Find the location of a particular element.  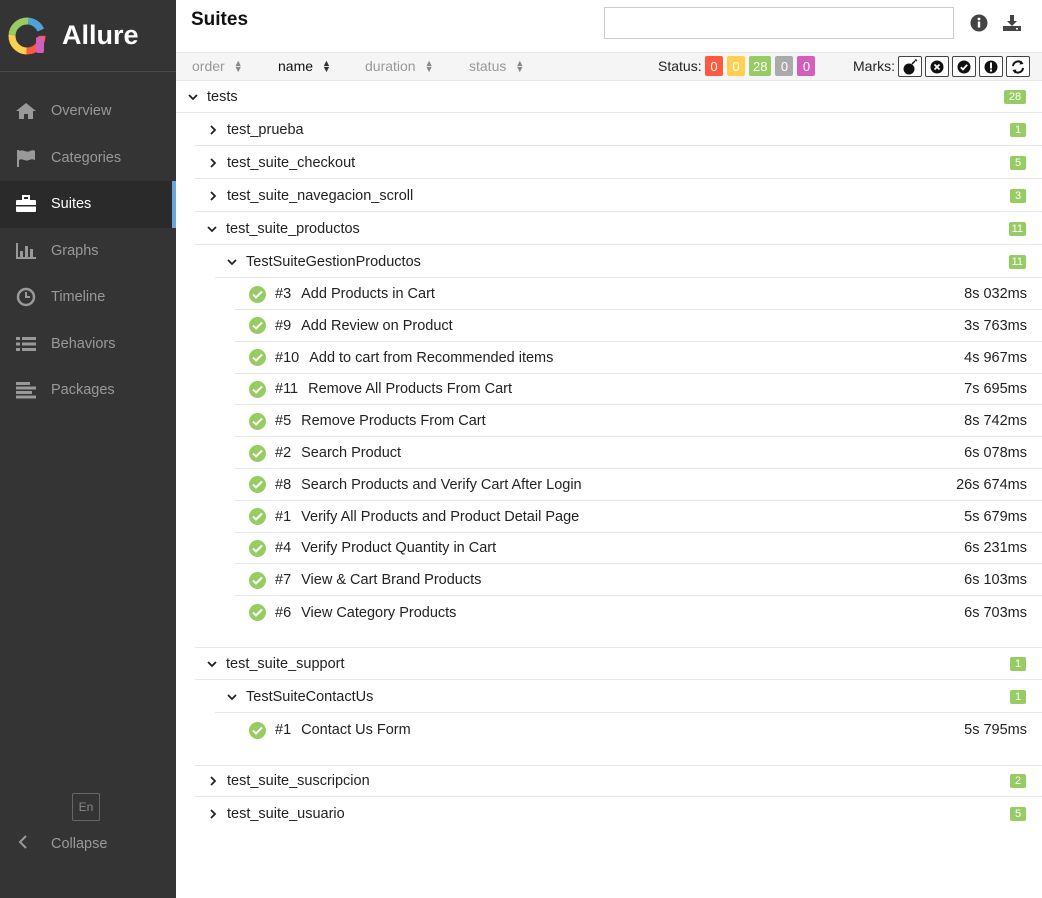

test-name: View & Cart Brand Products is located at coordinates (391, 580).